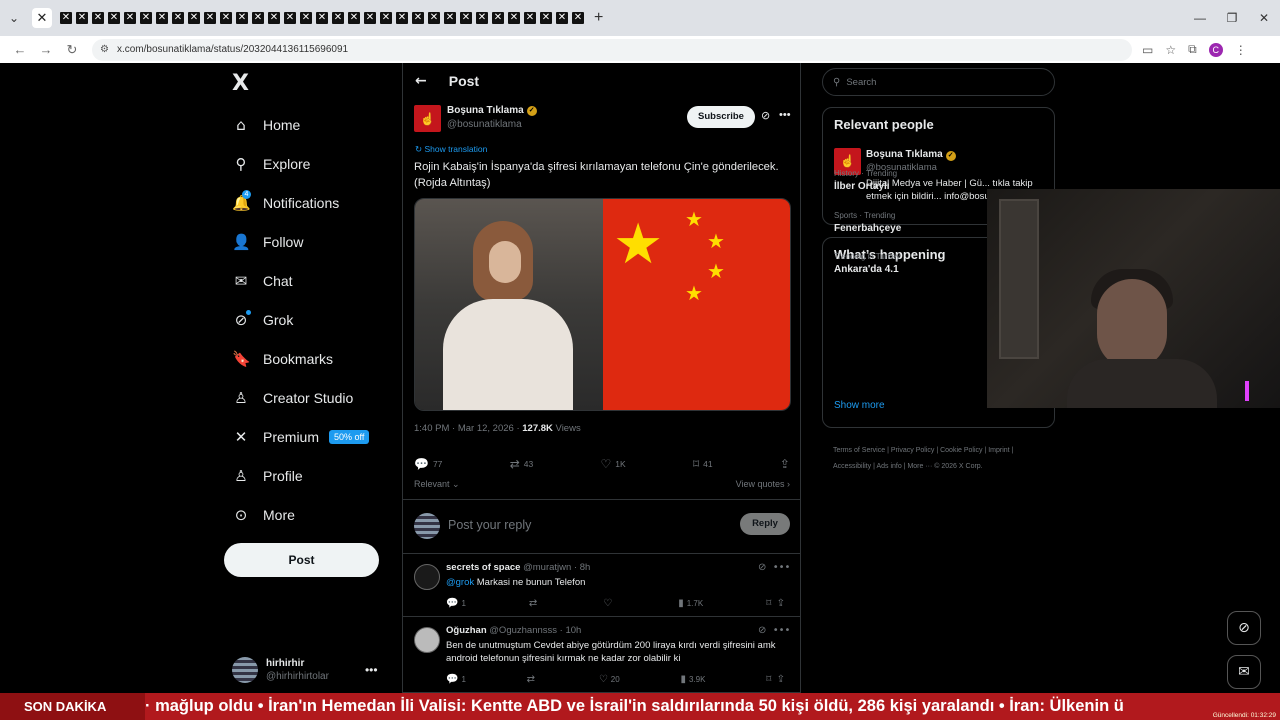  Describe the element at coordinates (703, 464) in the screenshot. I see `bookmark-action: ⌑ 41` at that location.